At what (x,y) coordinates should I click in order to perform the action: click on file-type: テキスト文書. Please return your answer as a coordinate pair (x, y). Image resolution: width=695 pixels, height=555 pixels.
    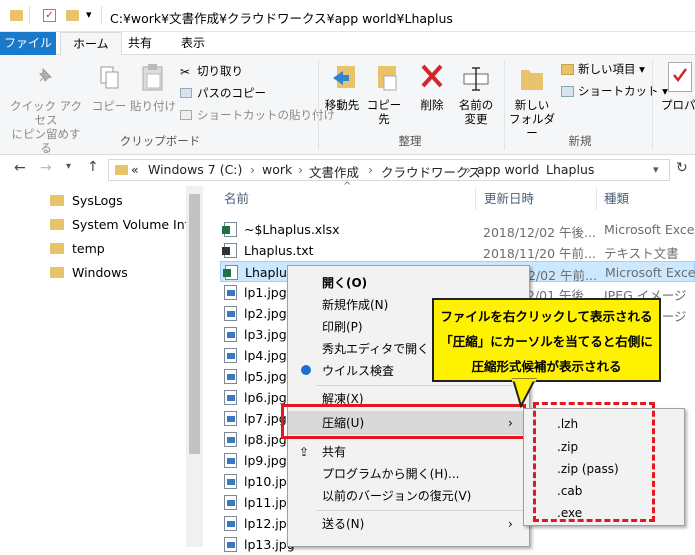
    Looking at the image, I should click on (641, 253).